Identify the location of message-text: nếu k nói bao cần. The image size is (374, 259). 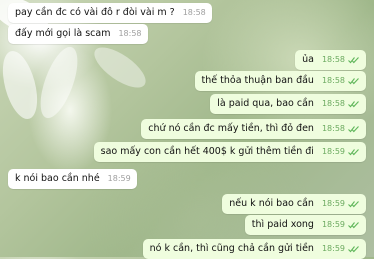
(271, 203).